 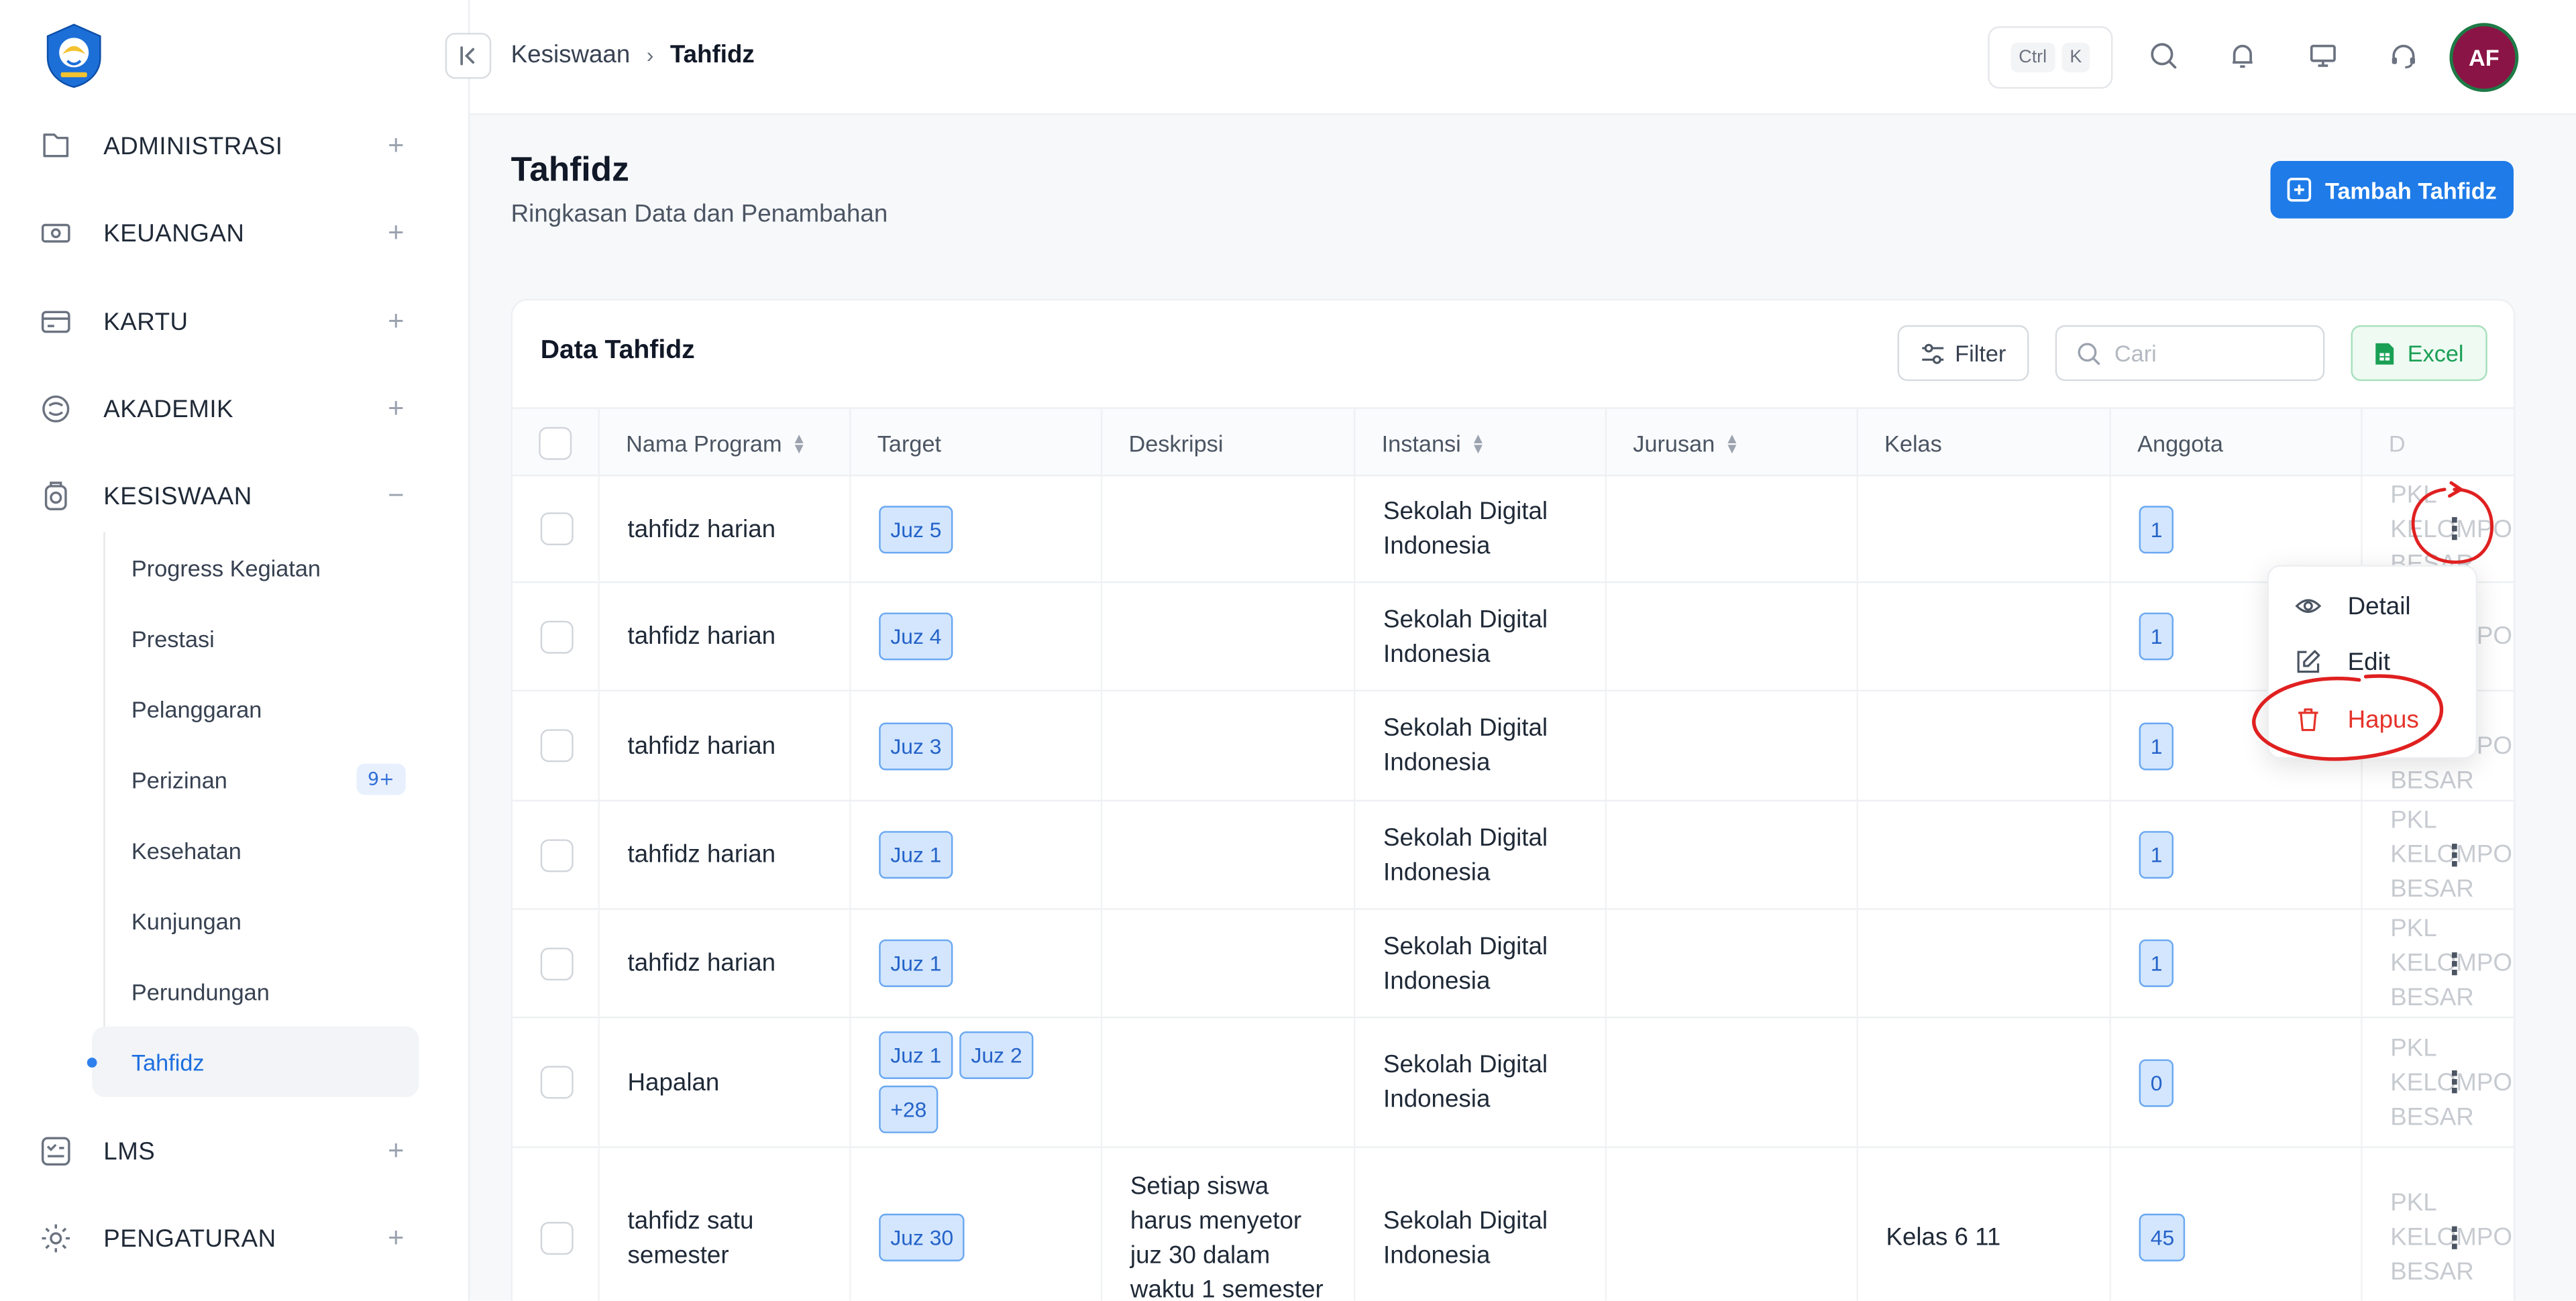 I want to click on user-avatar: AF, so click(x=2484, y=57).